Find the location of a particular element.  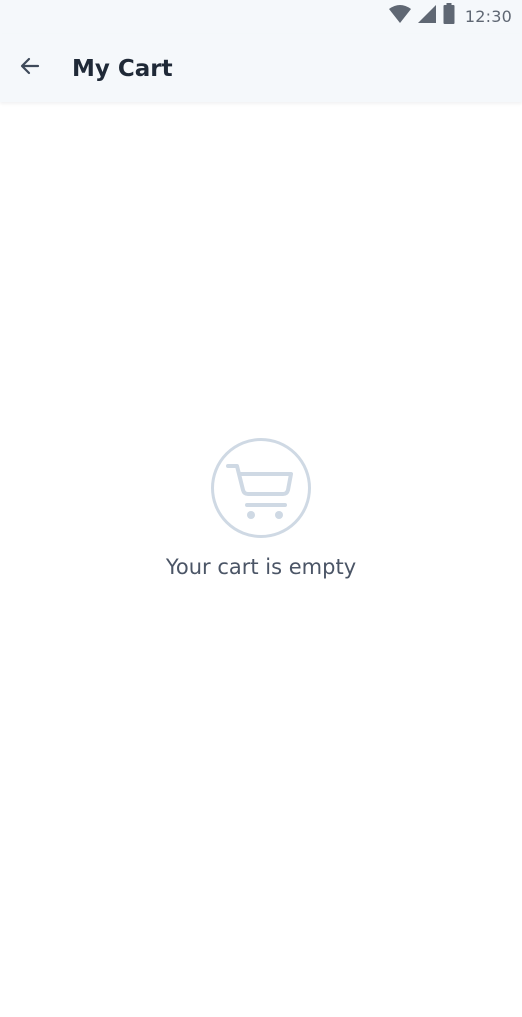

status-bar: 12:30 is located at coordinates (261, 17).